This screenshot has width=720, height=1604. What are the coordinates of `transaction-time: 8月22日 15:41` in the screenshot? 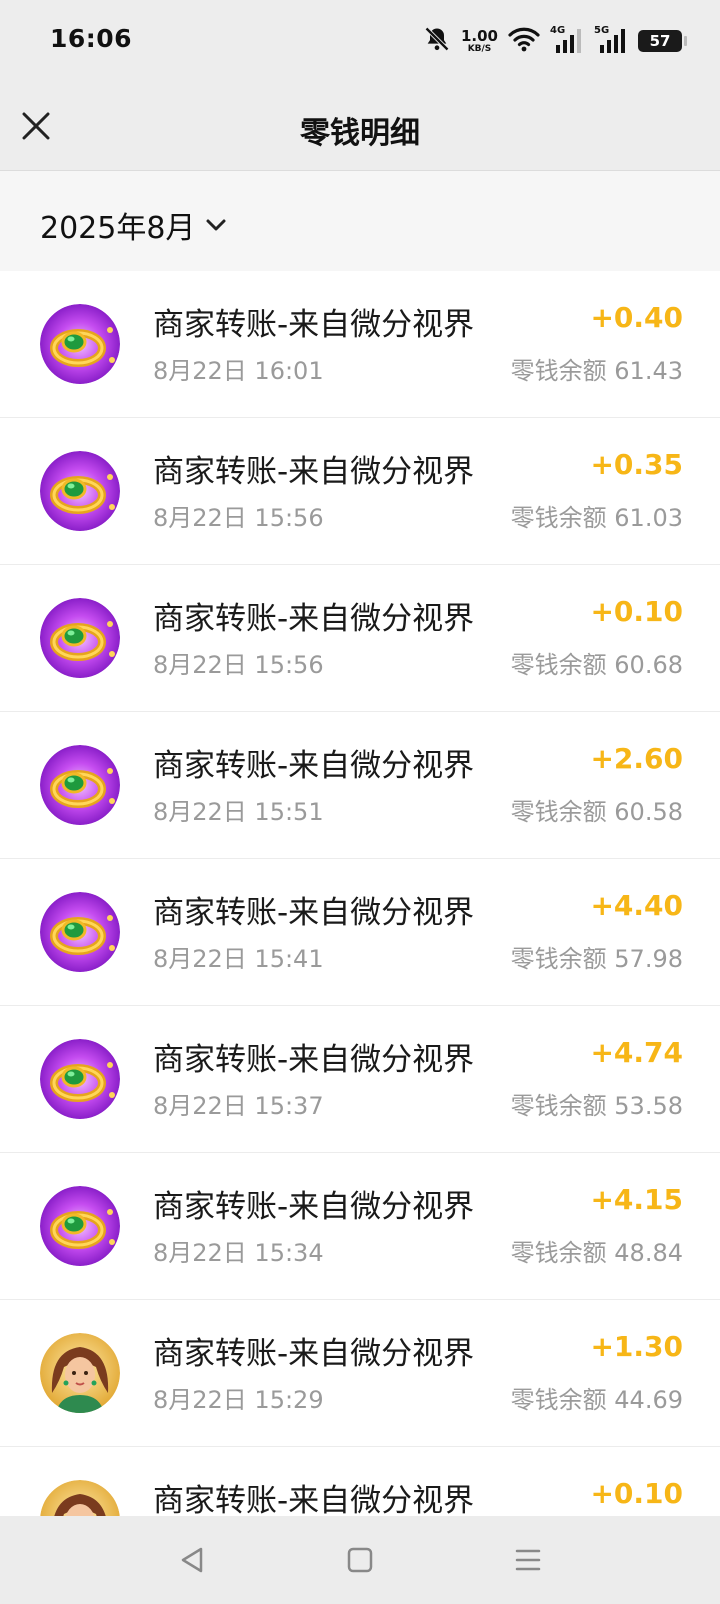 It's located at (238, 959).